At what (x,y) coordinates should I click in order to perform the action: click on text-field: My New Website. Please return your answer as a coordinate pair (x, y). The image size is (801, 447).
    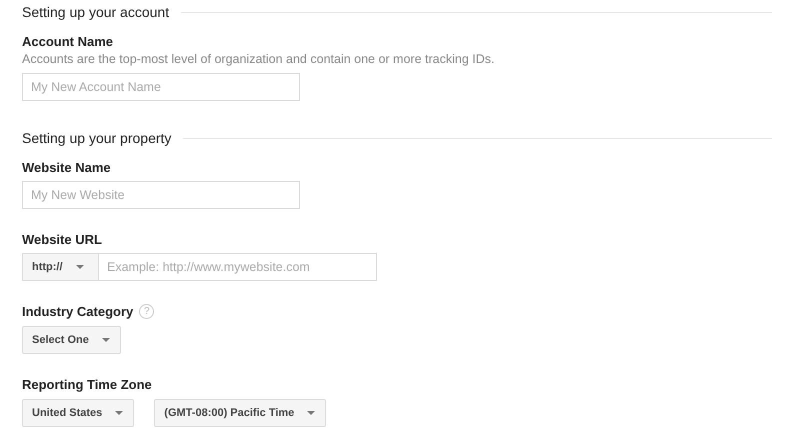
    Looking at the image, I should click on (161, 195).